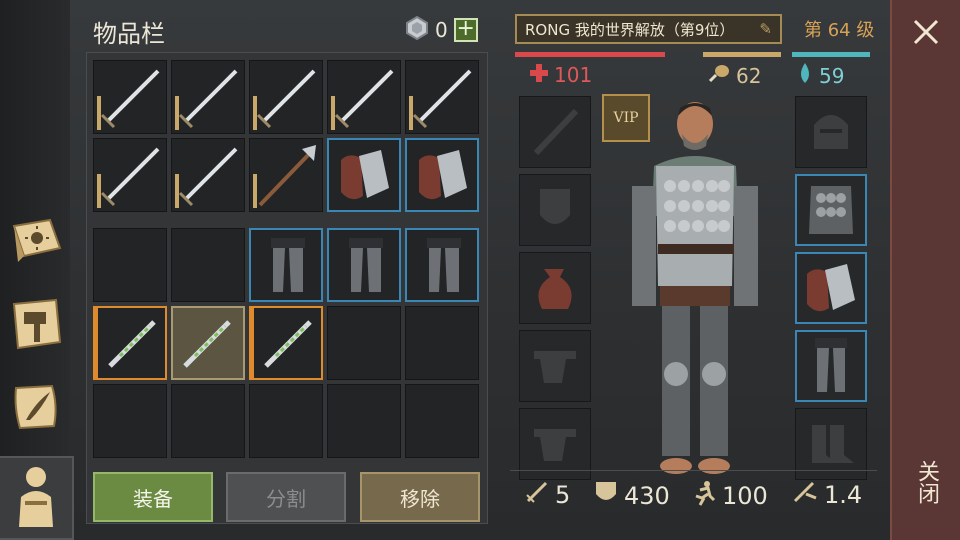  I want to click on character-level: 第 64 级, so click(839, 30).